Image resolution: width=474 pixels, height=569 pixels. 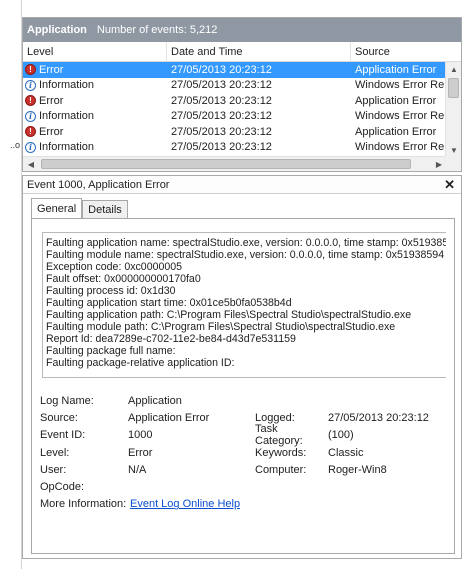 I want to click on log-name-label: Log Name:, so click(x=67, y=400).